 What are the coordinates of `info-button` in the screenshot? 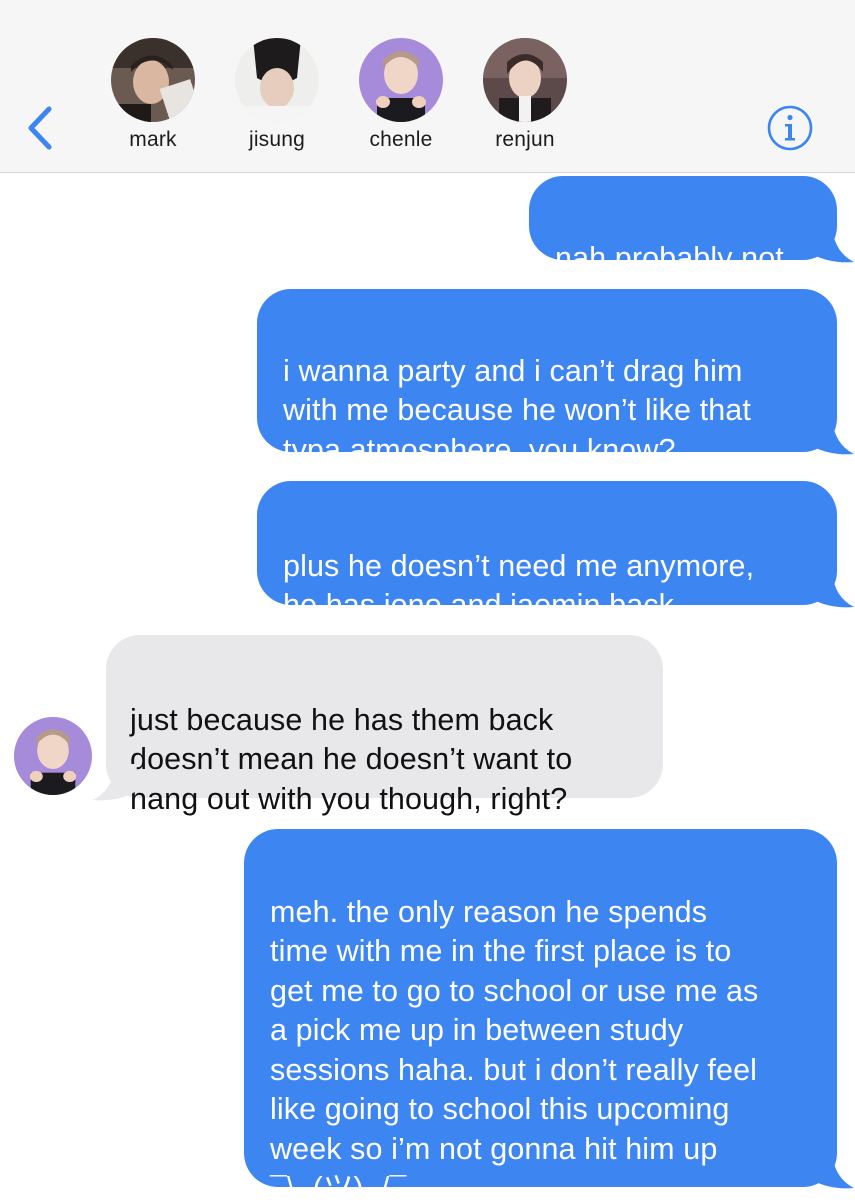 It's located at (790, 128).